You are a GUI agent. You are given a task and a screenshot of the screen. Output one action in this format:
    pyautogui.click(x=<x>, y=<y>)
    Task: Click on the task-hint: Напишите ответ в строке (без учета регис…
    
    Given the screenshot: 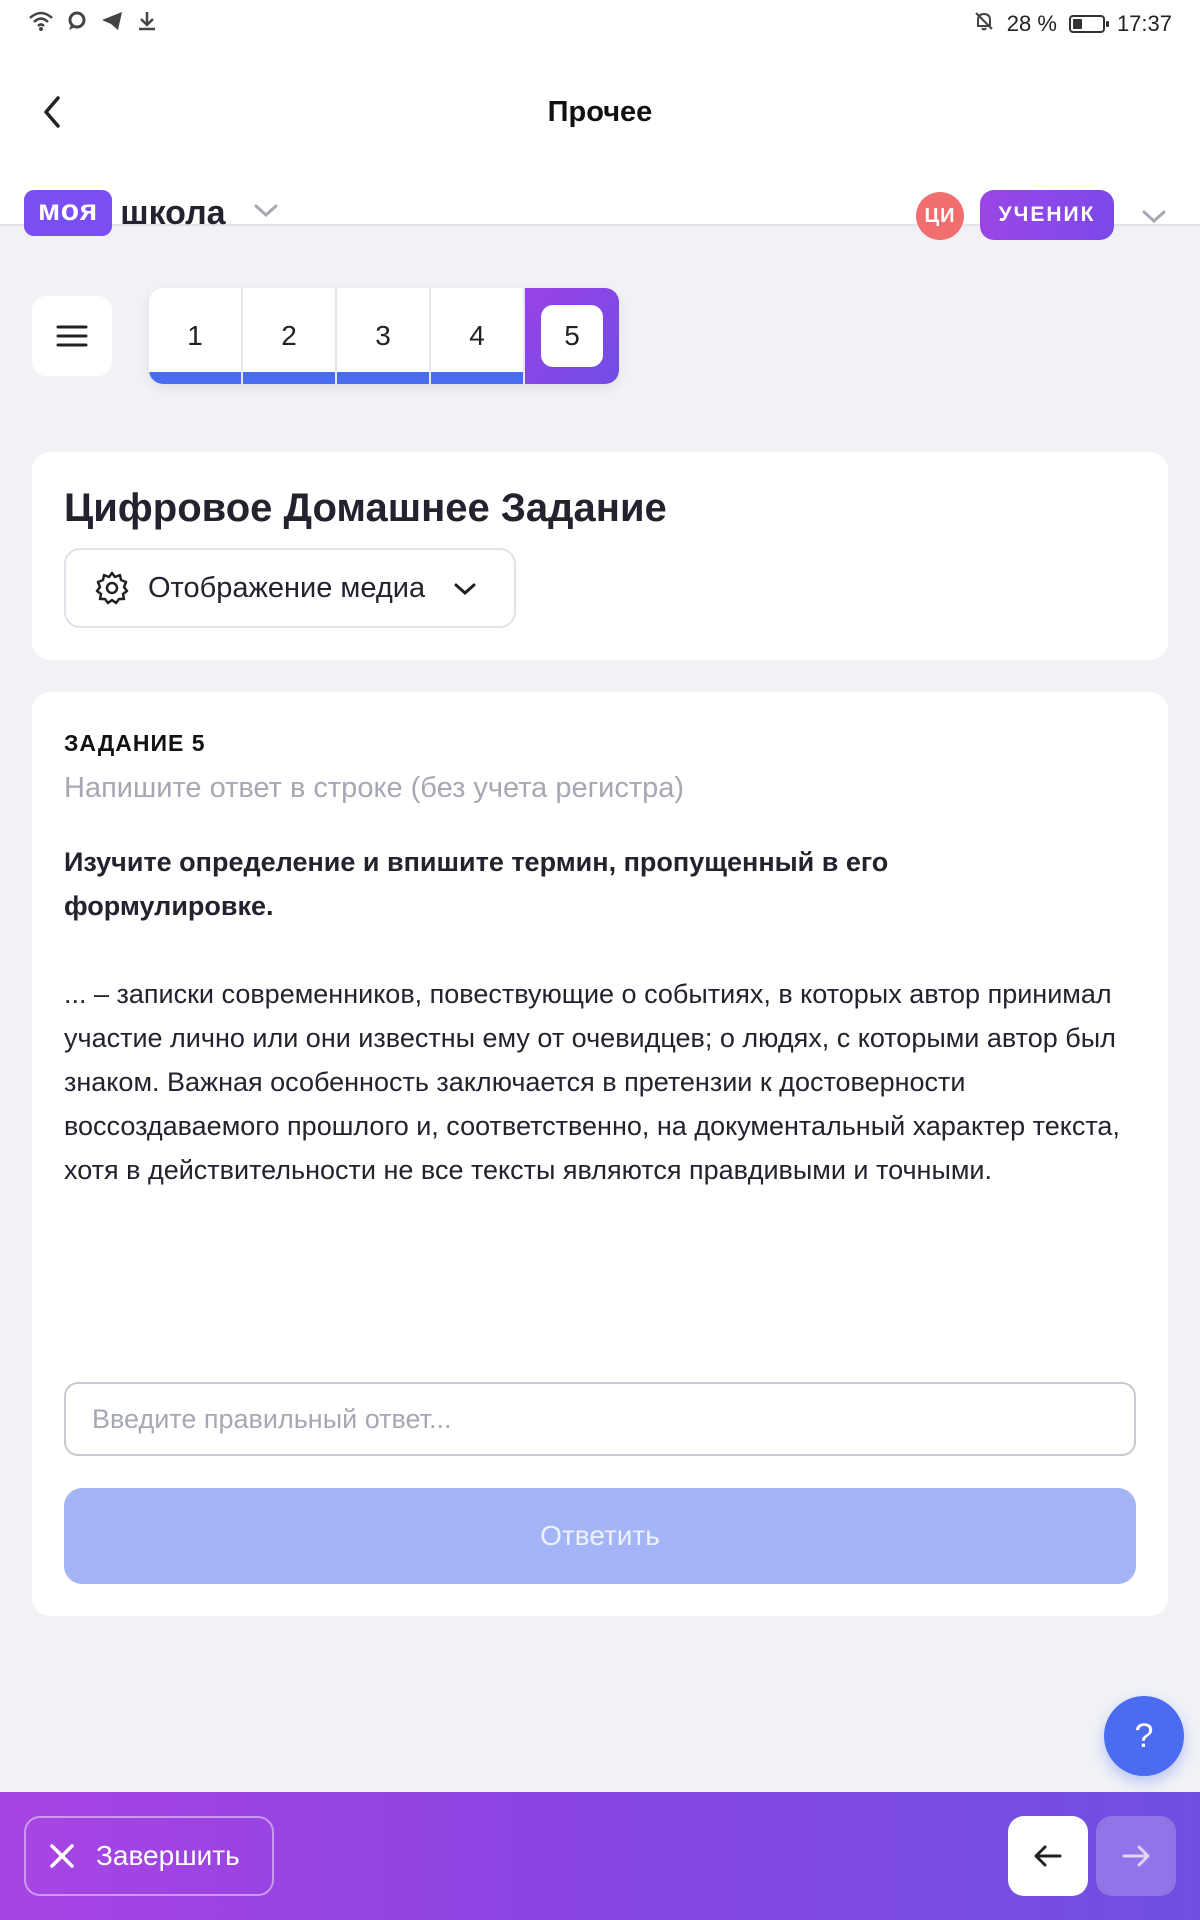 What is the action you would take?
    pyautogui.click(x=374, y=788)
    